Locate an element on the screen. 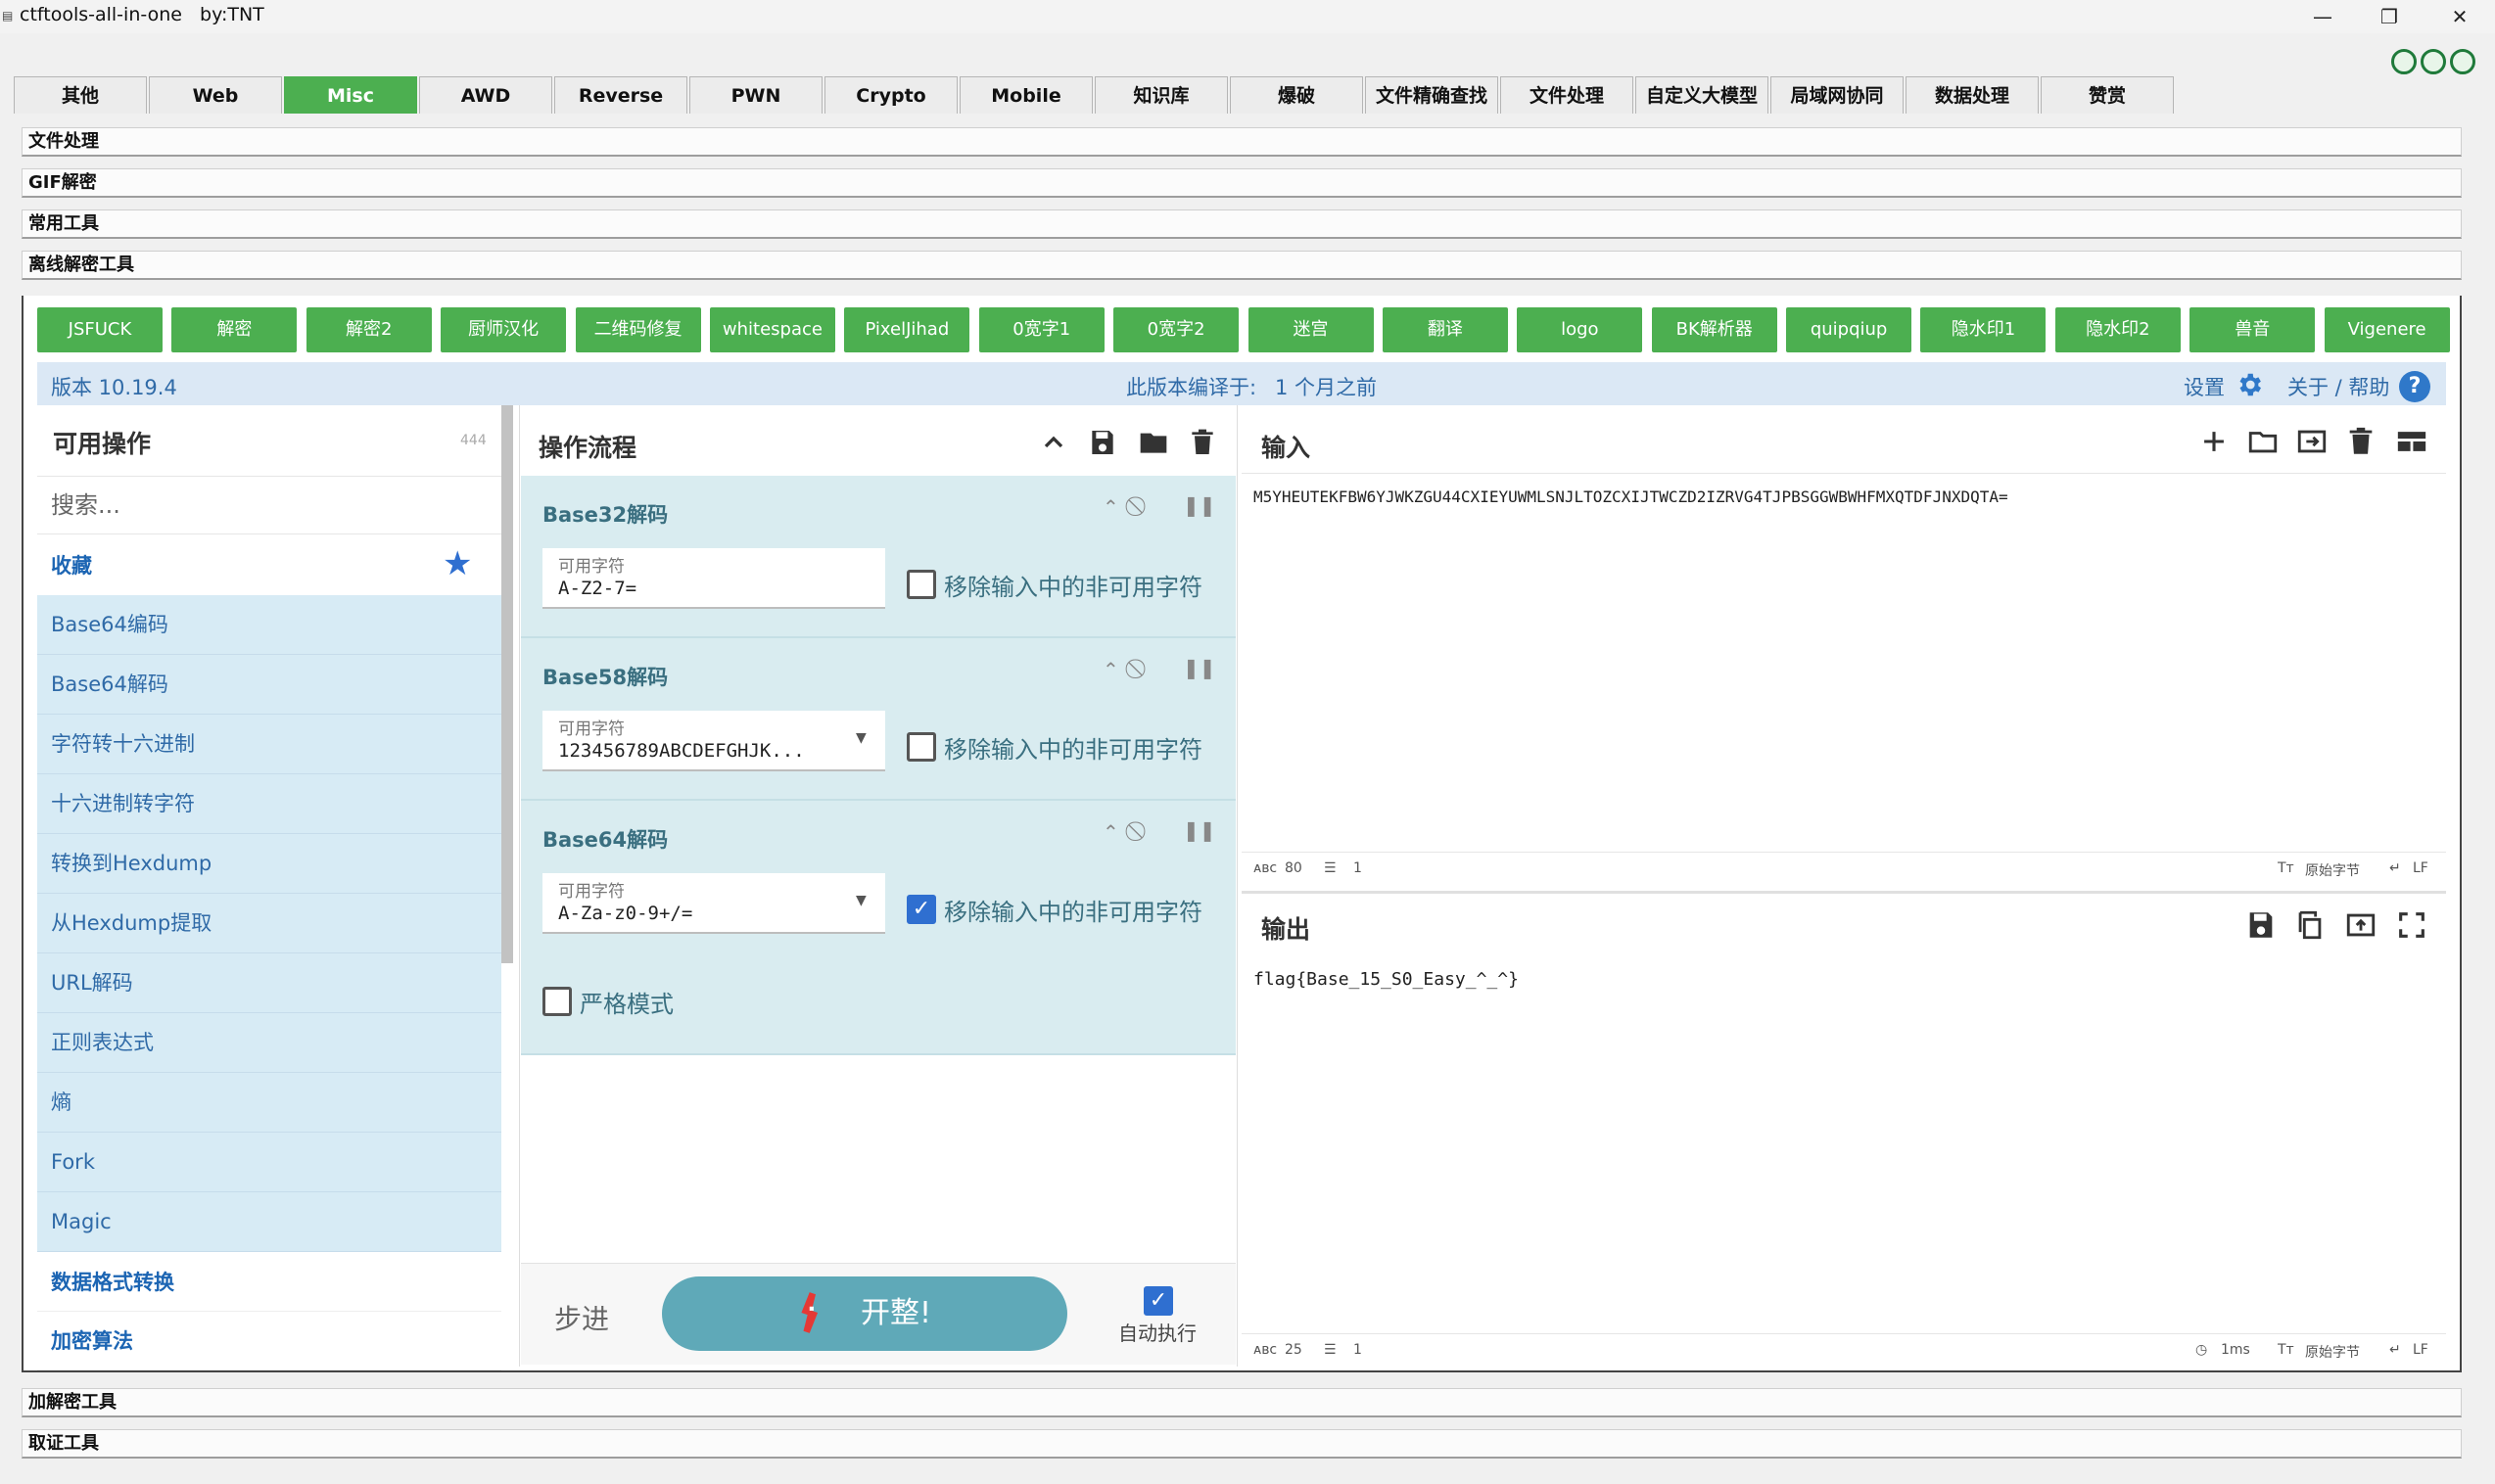  remove-non-alphabet-checkbox: ✓ is located at coordinates (921, 909).